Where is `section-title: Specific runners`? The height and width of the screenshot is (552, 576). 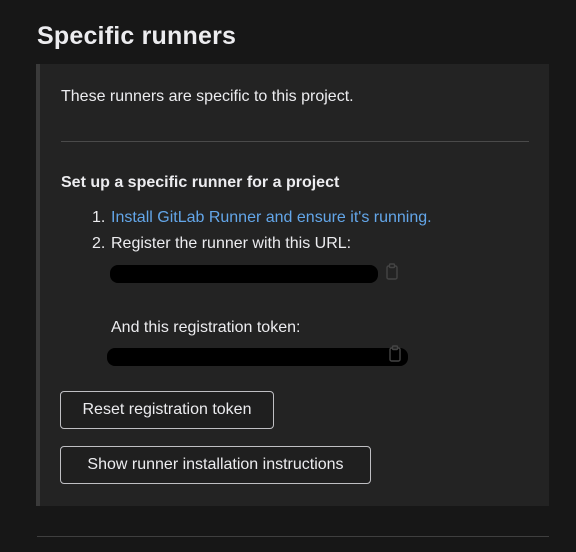
section-title: Specific runners is located at coordinates (137, 36).